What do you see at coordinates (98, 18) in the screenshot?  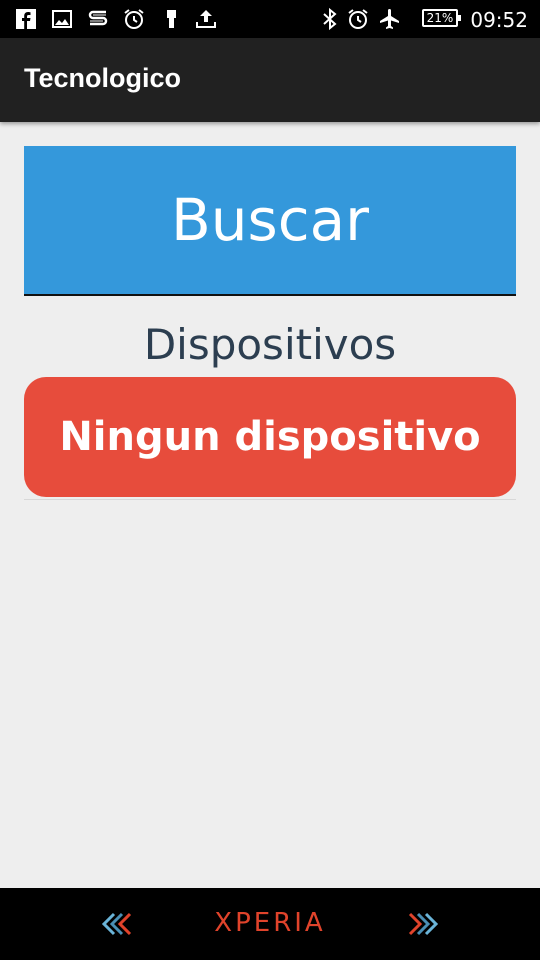 I see `sony-s-icon` at bounding box center [98, 18].